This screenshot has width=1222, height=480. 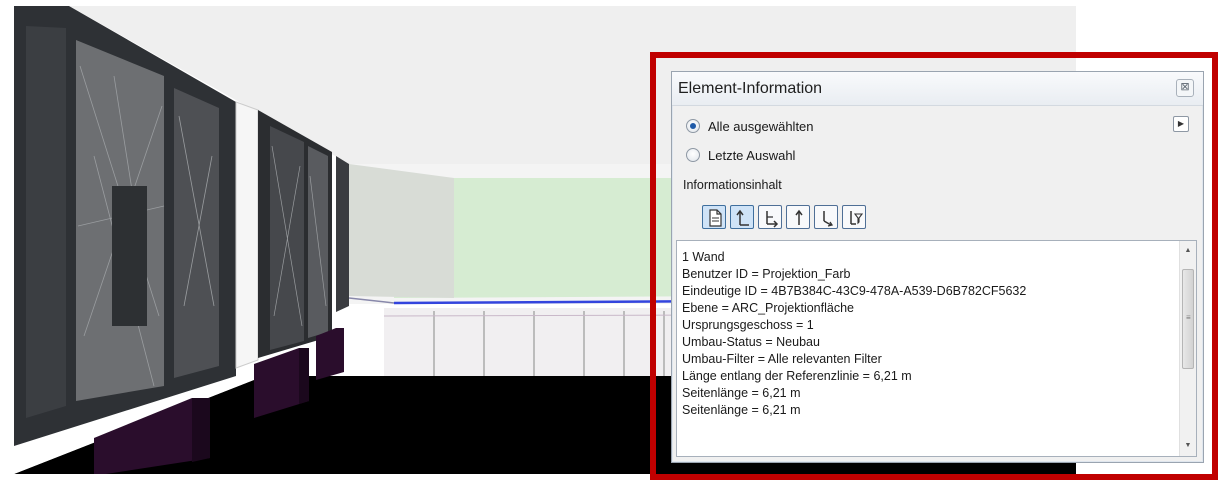 I want to click on info-line: 1 Wand, so click(x=703, y=257).